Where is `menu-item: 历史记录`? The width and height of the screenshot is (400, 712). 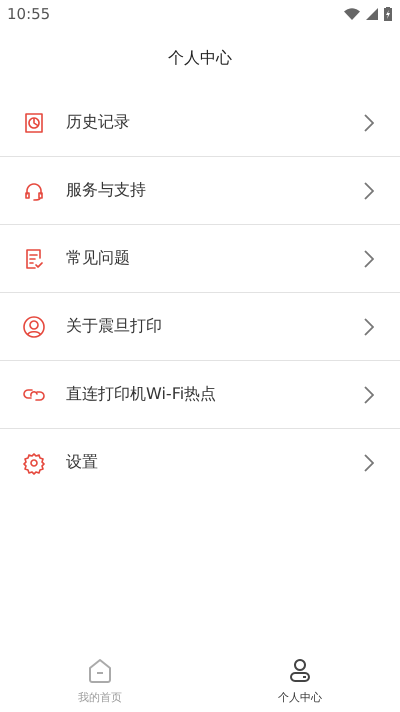
menu-item: 历史记录 is located at coordinates (200, 123).